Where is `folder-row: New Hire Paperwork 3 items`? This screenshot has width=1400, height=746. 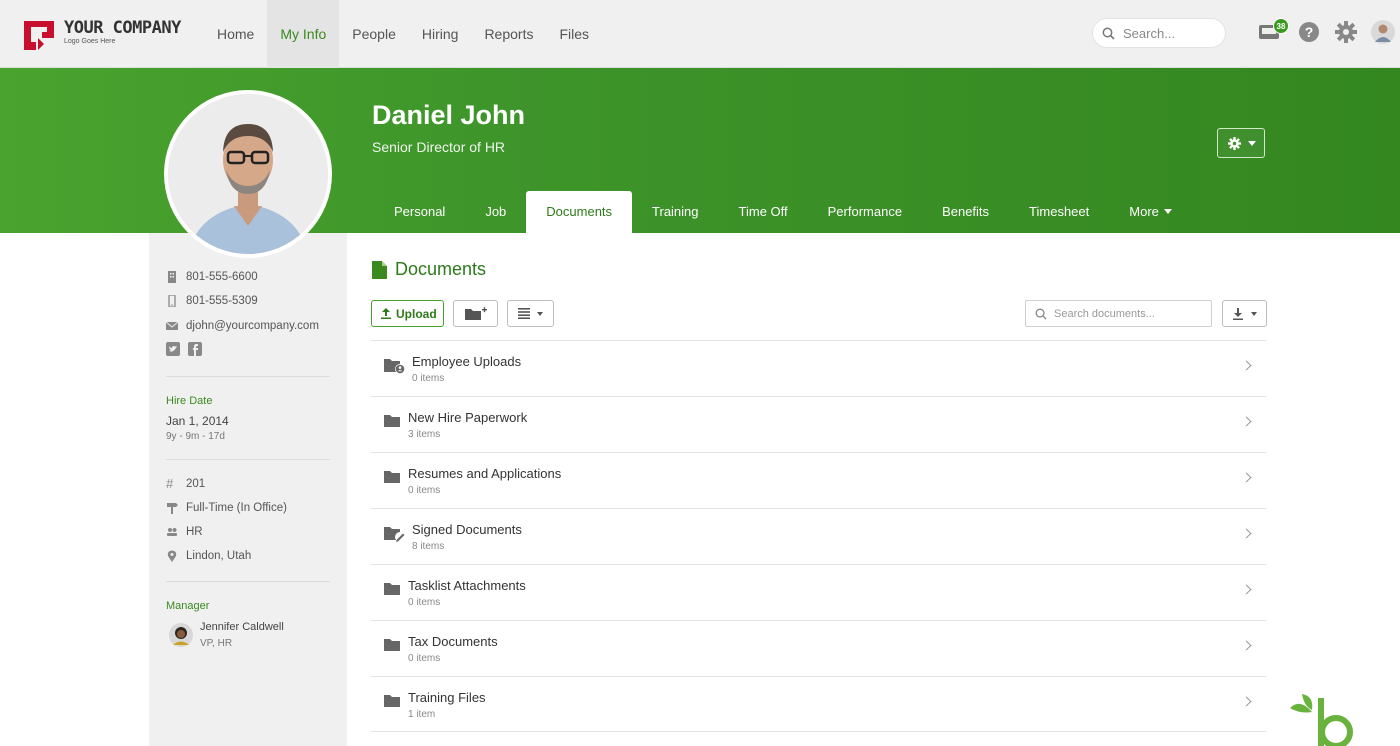
folder-row: New Hire Paperwork 3 items is located at coordinates (818, 424).